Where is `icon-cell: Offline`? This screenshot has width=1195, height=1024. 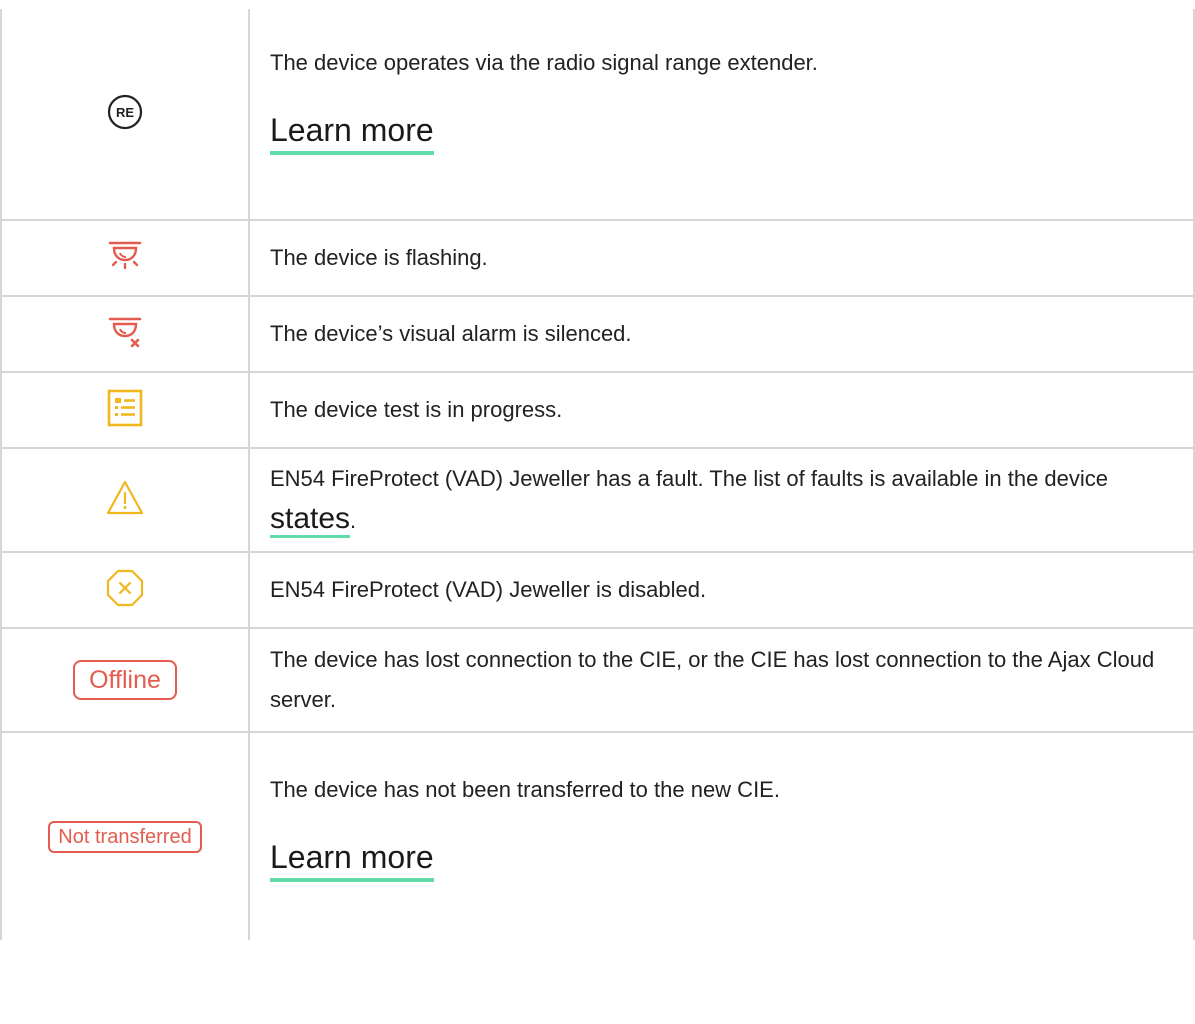 icon-cell: Offline is located at coordinates (125, 680).